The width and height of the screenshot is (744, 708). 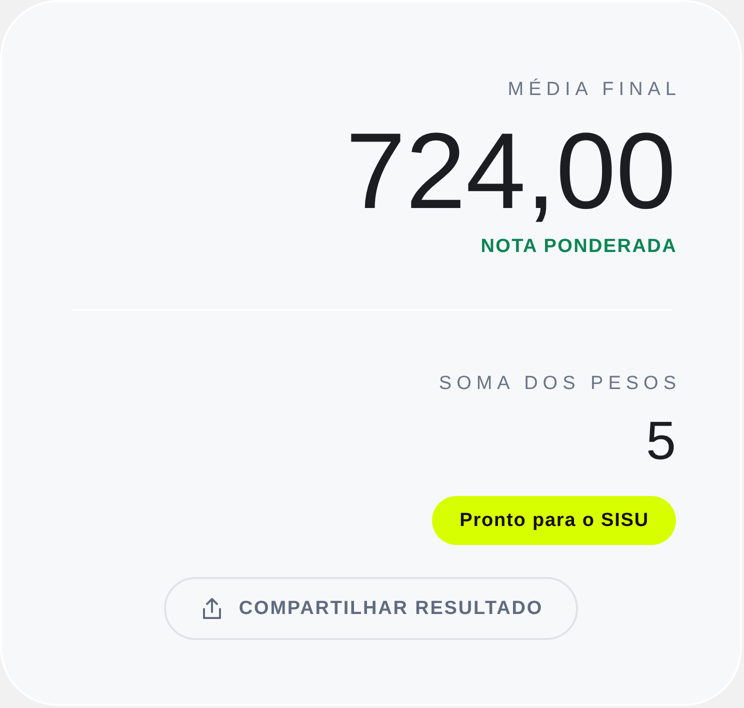 I want to click on share-result-button: COMPARTILHAR RESULTADO, so click(x=371, y=608).